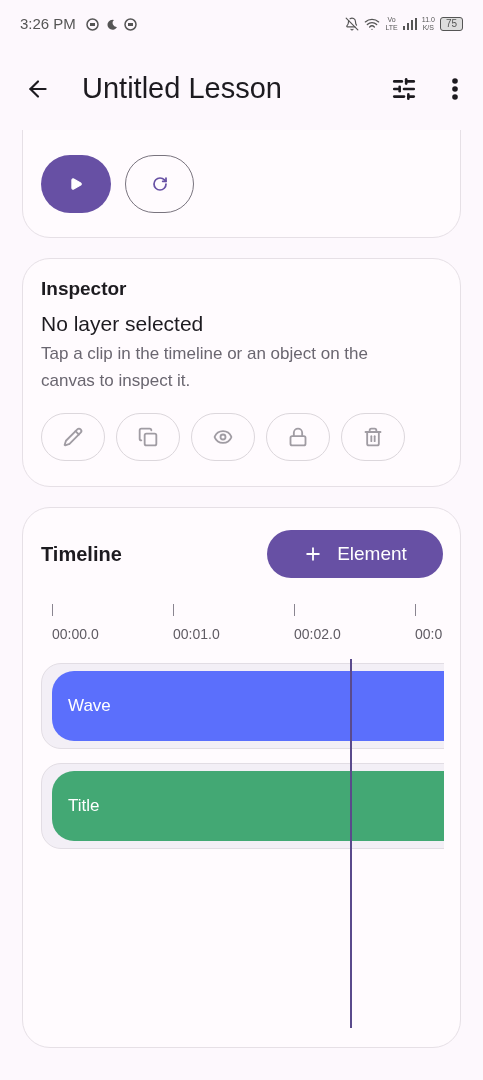 Image resolution: width=483 pixels, height=1080 pixels. I want to click on time-label: 00:00.0, so click(75, 634).